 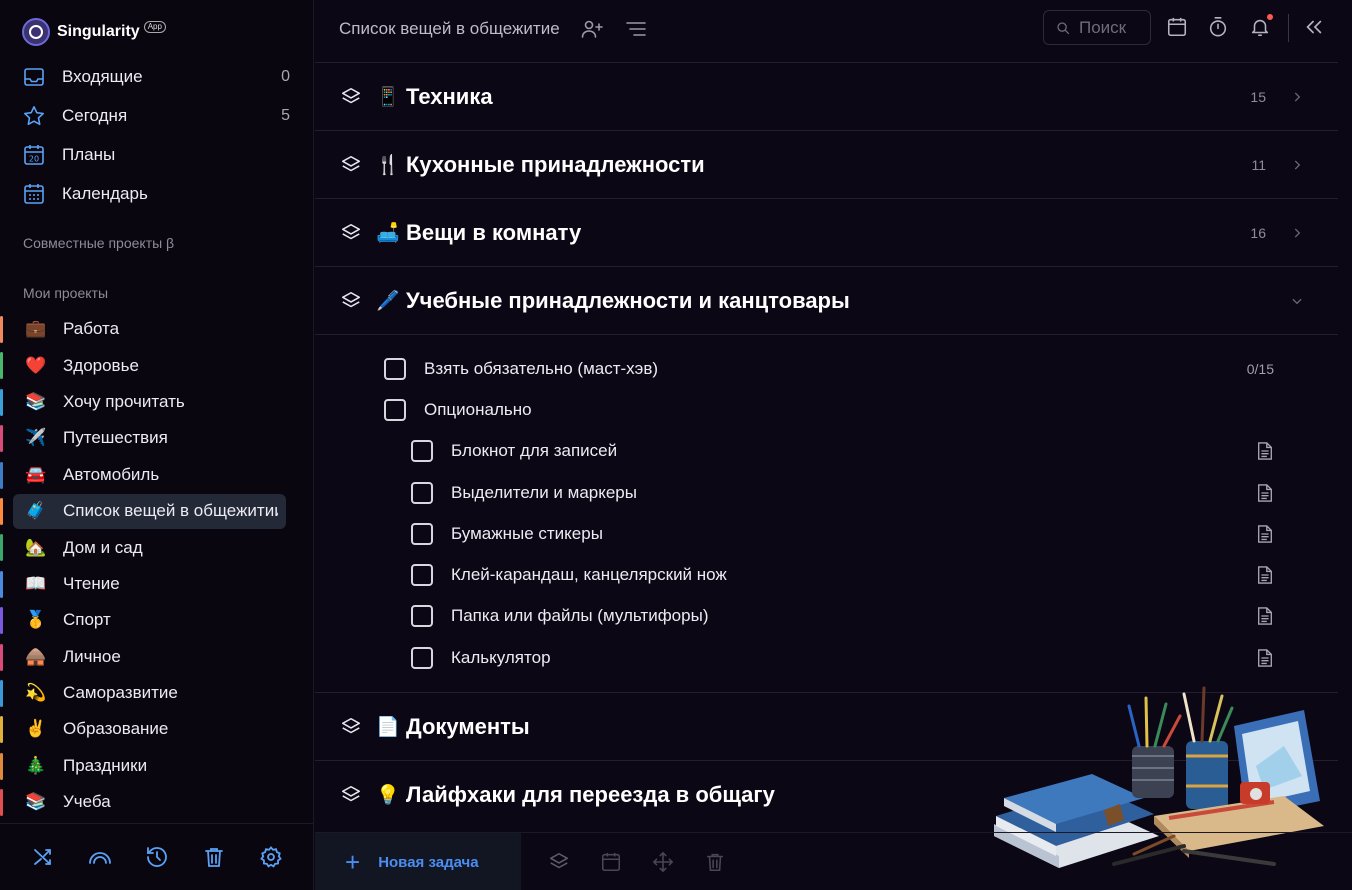 What do you see at coordinates (285, 115) in the screenshot?
I see `nav-count: 5` at bounding box center [285, 115].